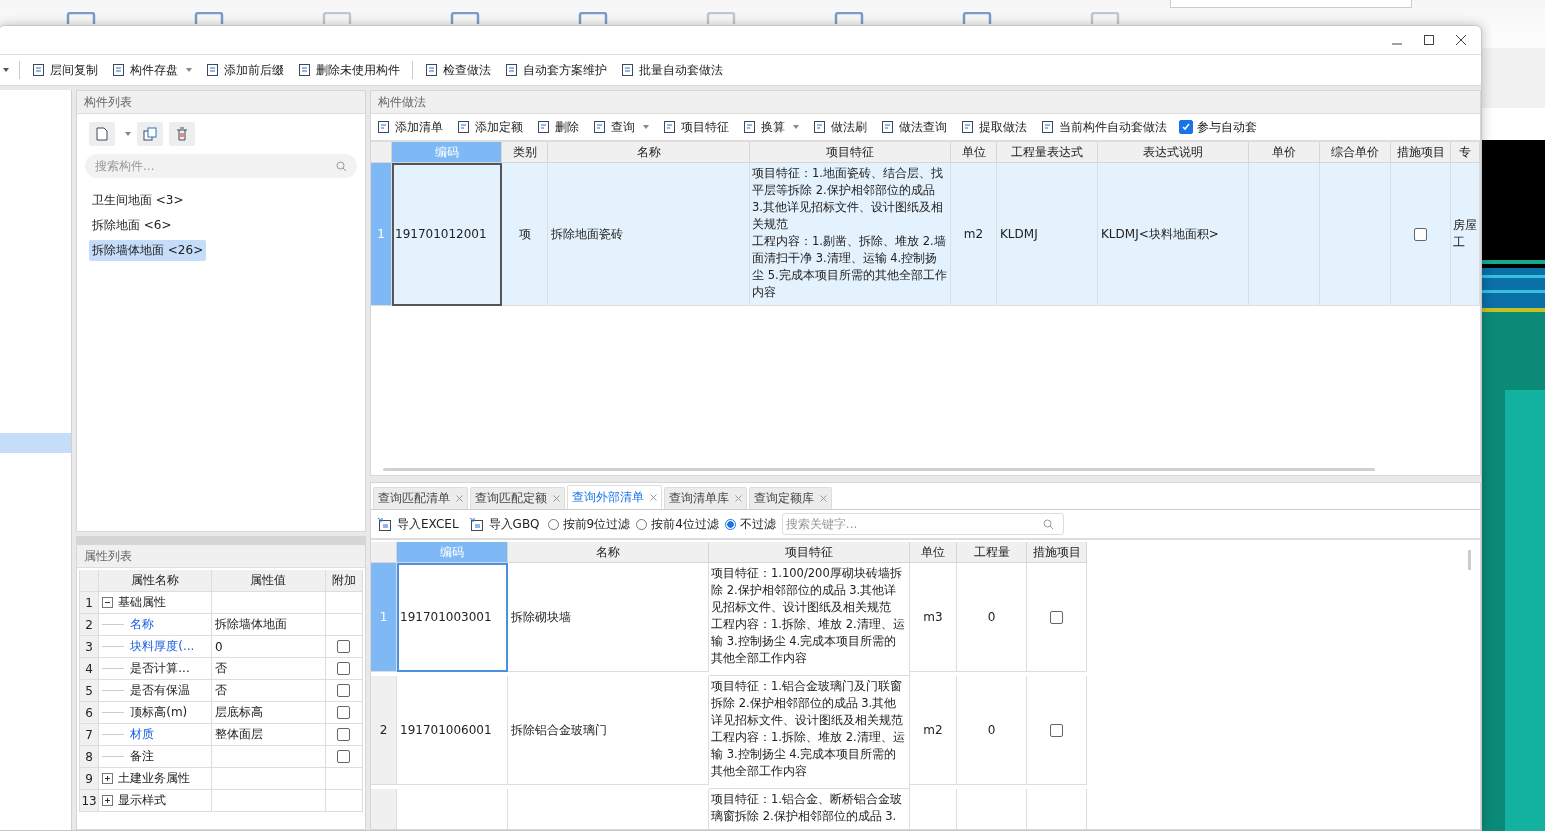 This screenshot has height=831, width=1545. What do you see at coordinates (420, 498) in the screenshot?
I see `tab: 查询匹配清单` at bounding box center [420, 498].